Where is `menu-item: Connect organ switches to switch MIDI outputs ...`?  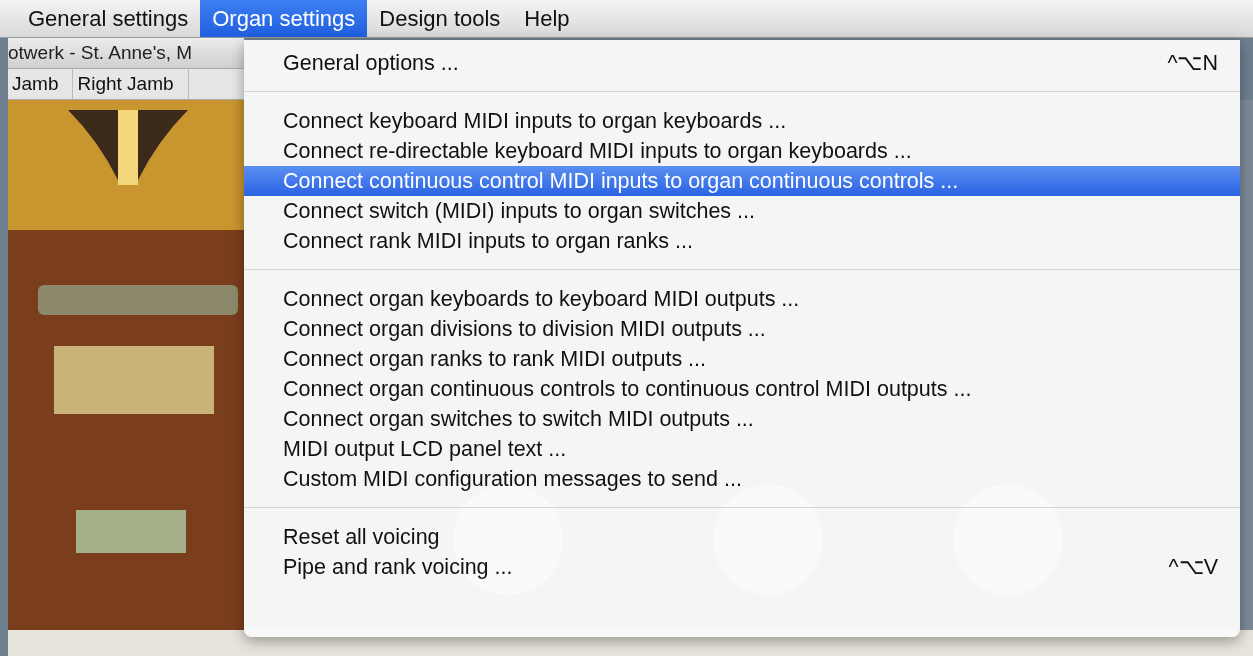 menu-item: Connect organ switches to switch MIDI outputs ... is located at coordinates (742, 419).